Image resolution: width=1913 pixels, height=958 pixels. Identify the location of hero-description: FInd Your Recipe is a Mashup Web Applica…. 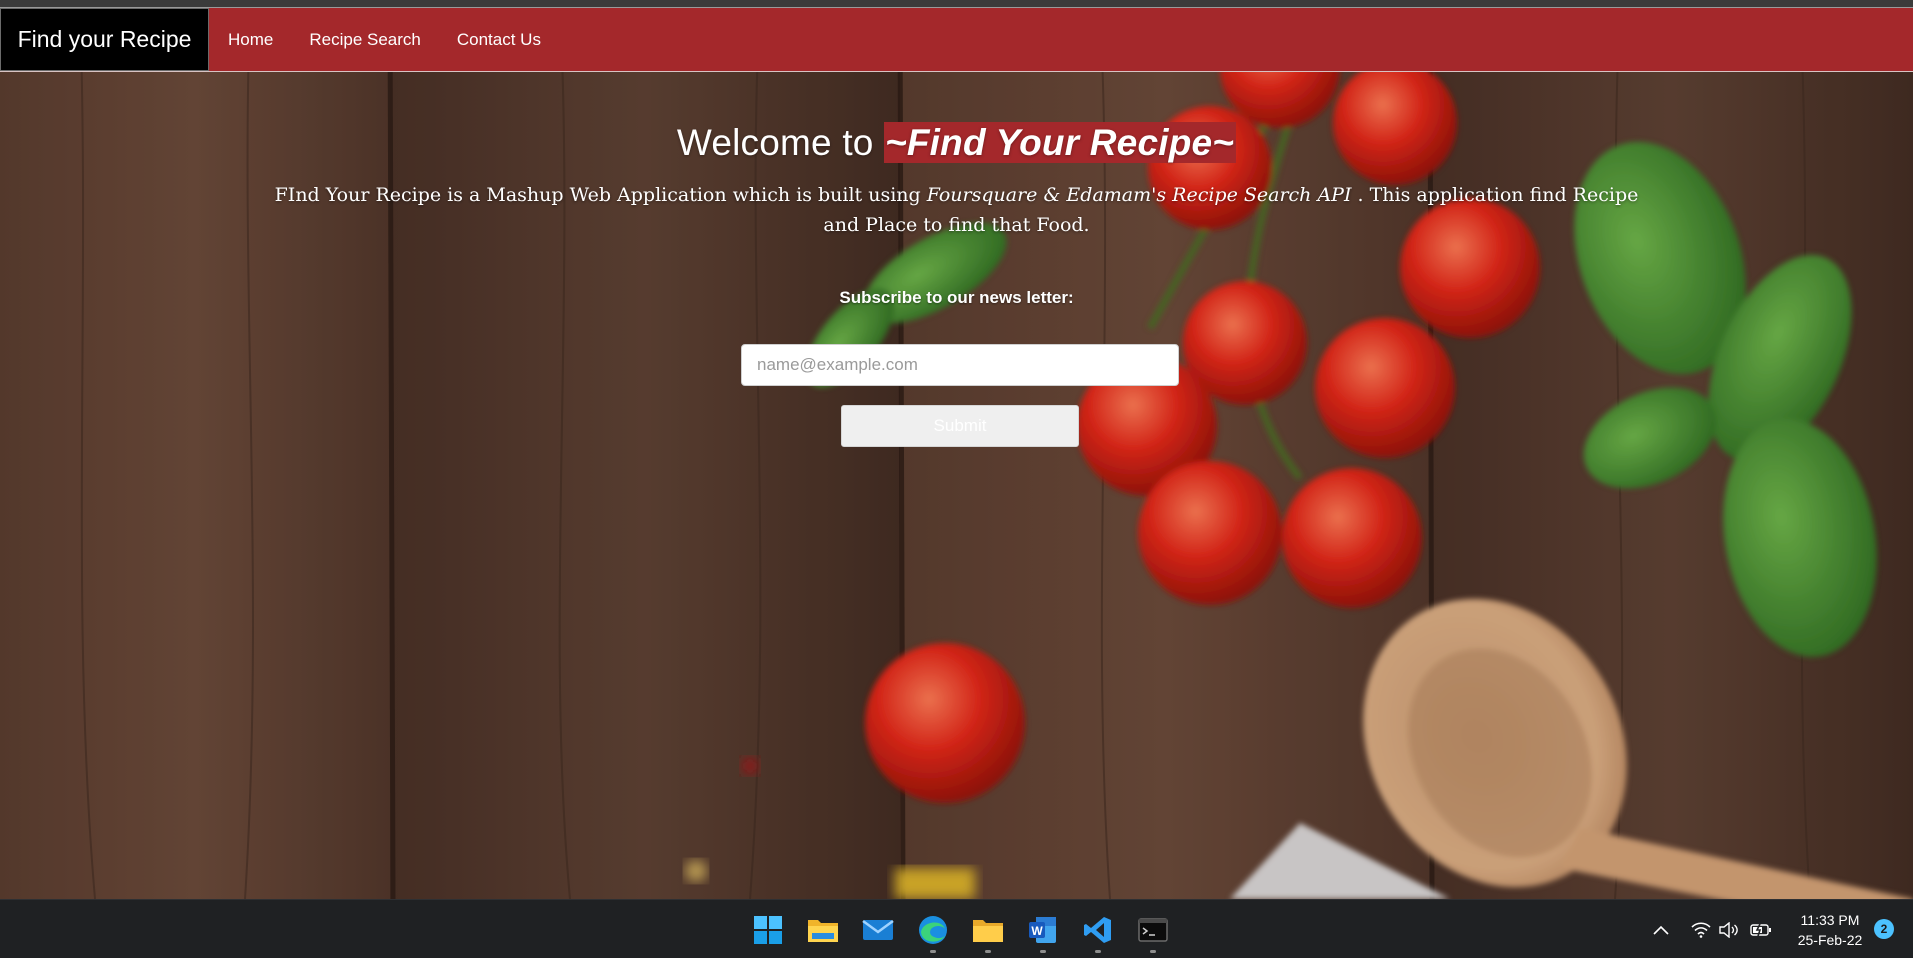
(957, 210).